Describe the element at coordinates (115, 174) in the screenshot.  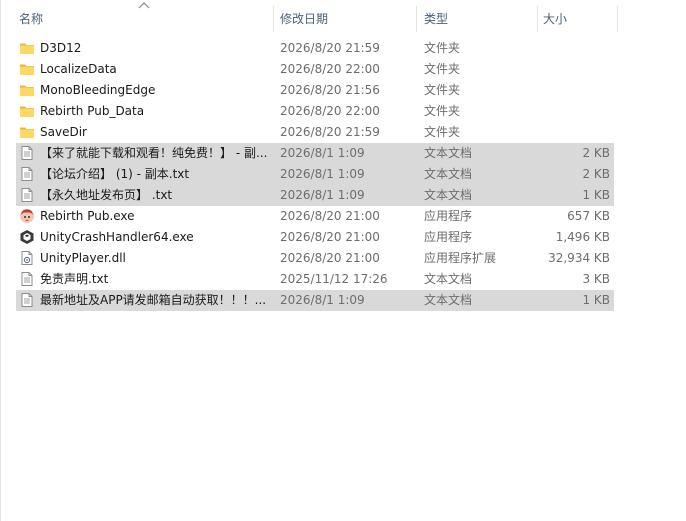
I see `file-name: 【论坛介绍】 (1) - 副本.txt` at that location.